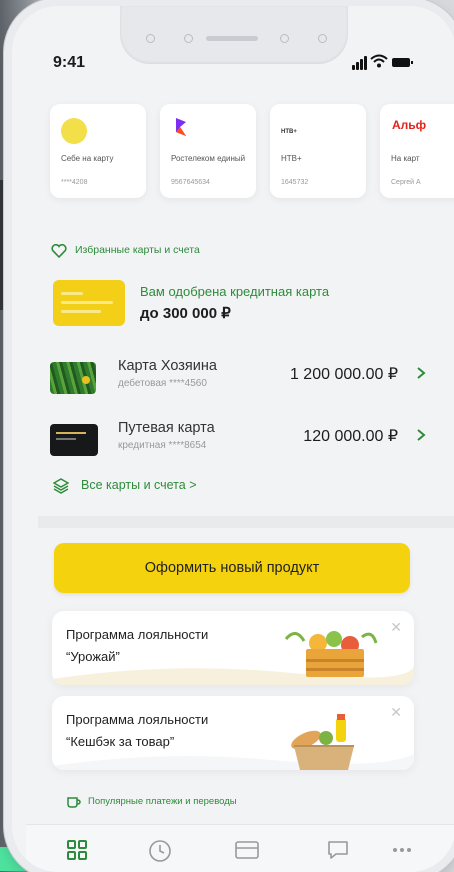 The width and height of the screenshot is (454, 872). Describe the element at coordinates (73, 378) in the screenshot. I see `green-card-thumb` at that location.